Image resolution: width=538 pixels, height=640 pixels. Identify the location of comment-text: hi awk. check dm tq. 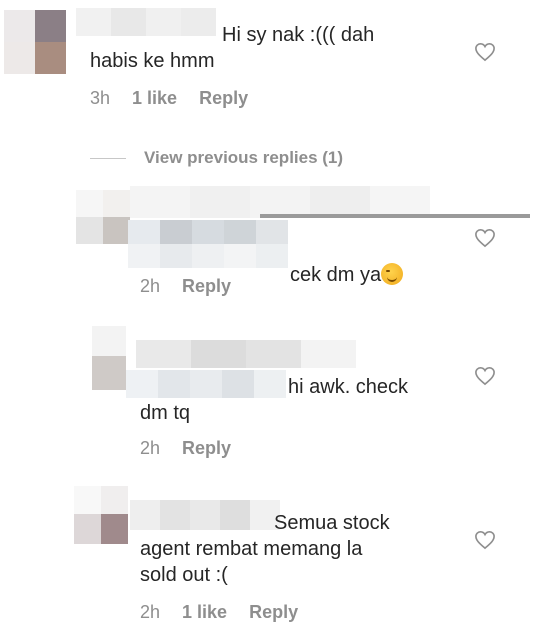
(274, 400).